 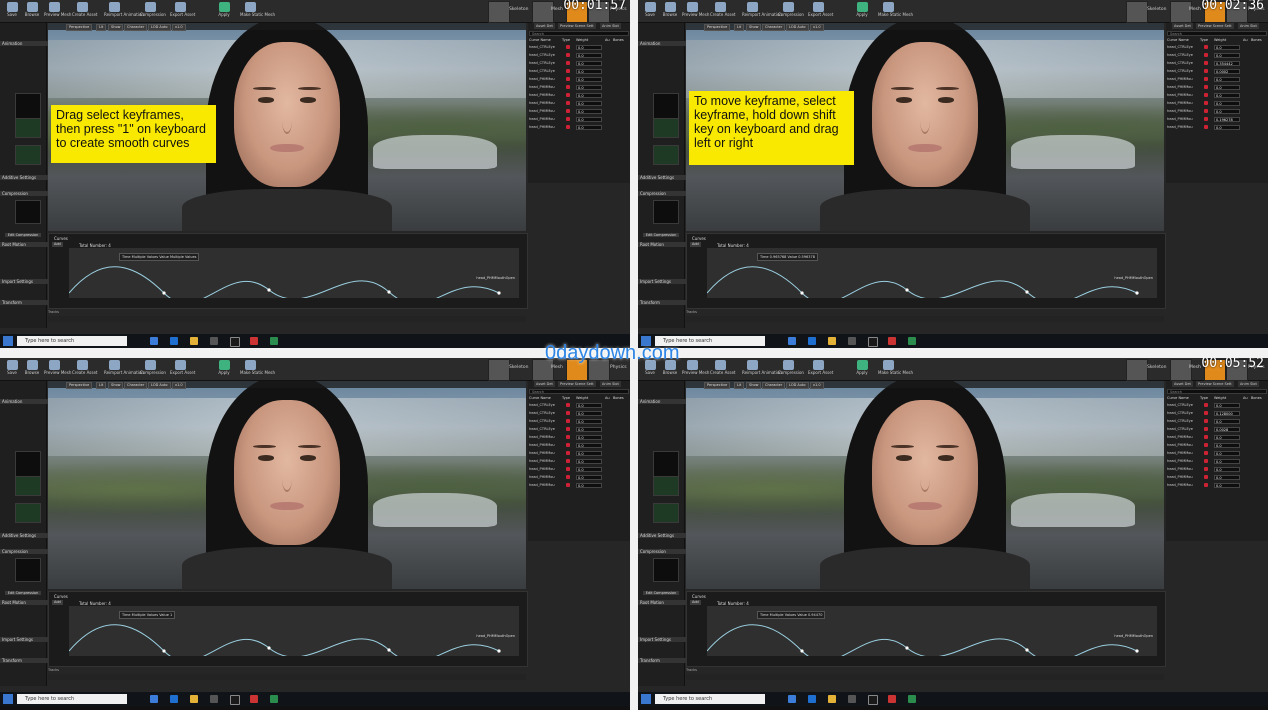 What do you see at coordinates (699, 596) in the screenshot?
I see `curve-editor-tab: Curves` at bounding box center [699, 596].